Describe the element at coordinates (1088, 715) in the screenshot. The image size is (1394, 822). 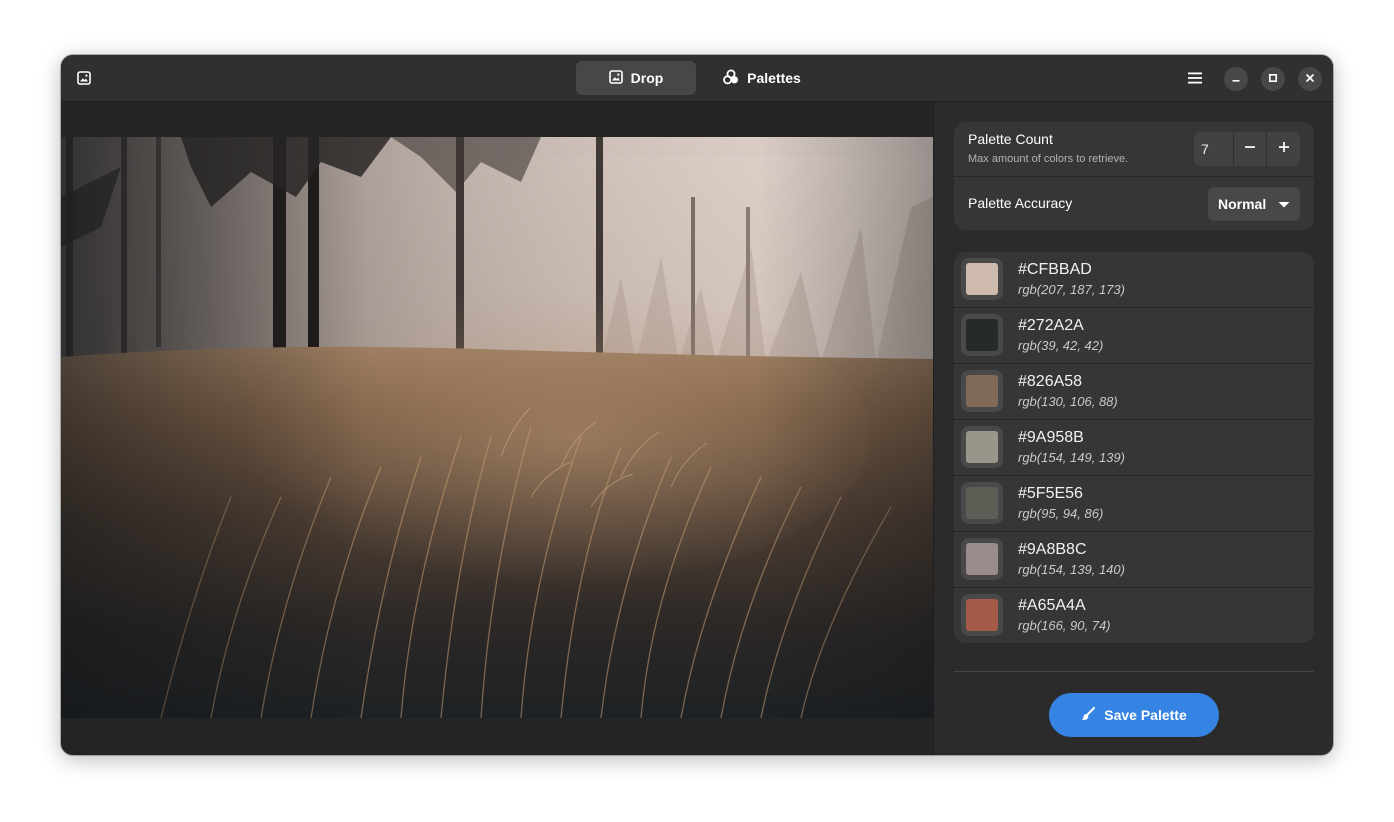
I see `paint-brush-icon` at that location.